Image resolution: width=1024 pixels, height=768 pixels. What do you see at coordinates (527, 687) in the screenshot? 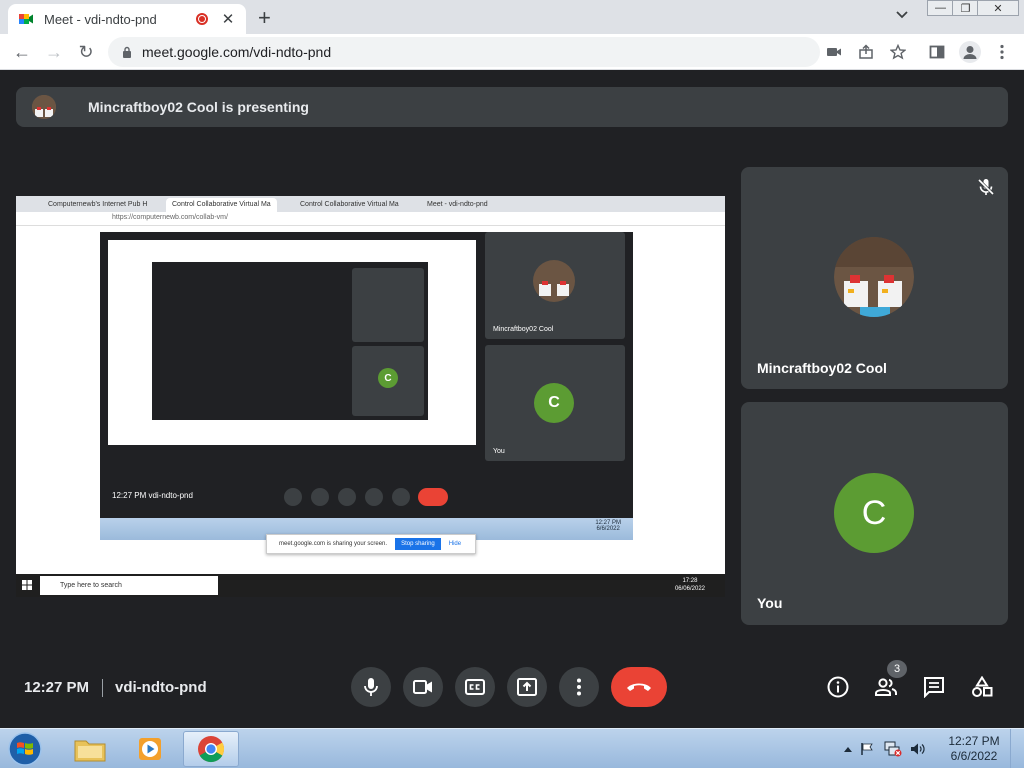
I see `present-now-button` at bounding box center [527, 687].